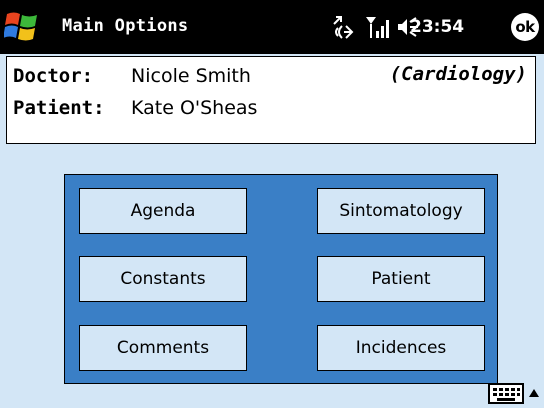  Describe the element at coordinates (343, 27) in the screenshot. I see `connectivity-icon` at that location.